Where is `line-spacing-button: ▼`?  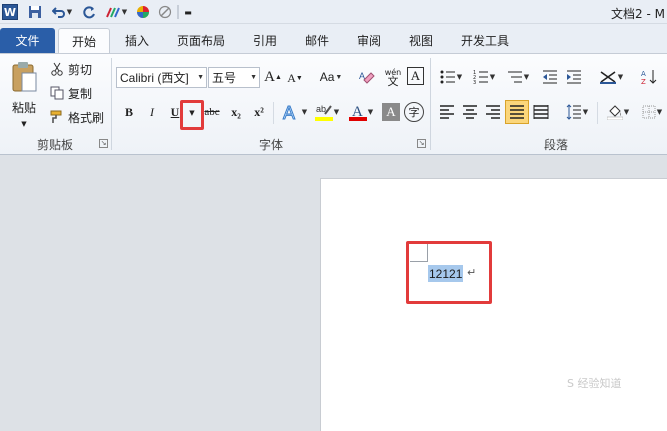
line-spacing-button: ▼ is located at coordinates (577, 112).